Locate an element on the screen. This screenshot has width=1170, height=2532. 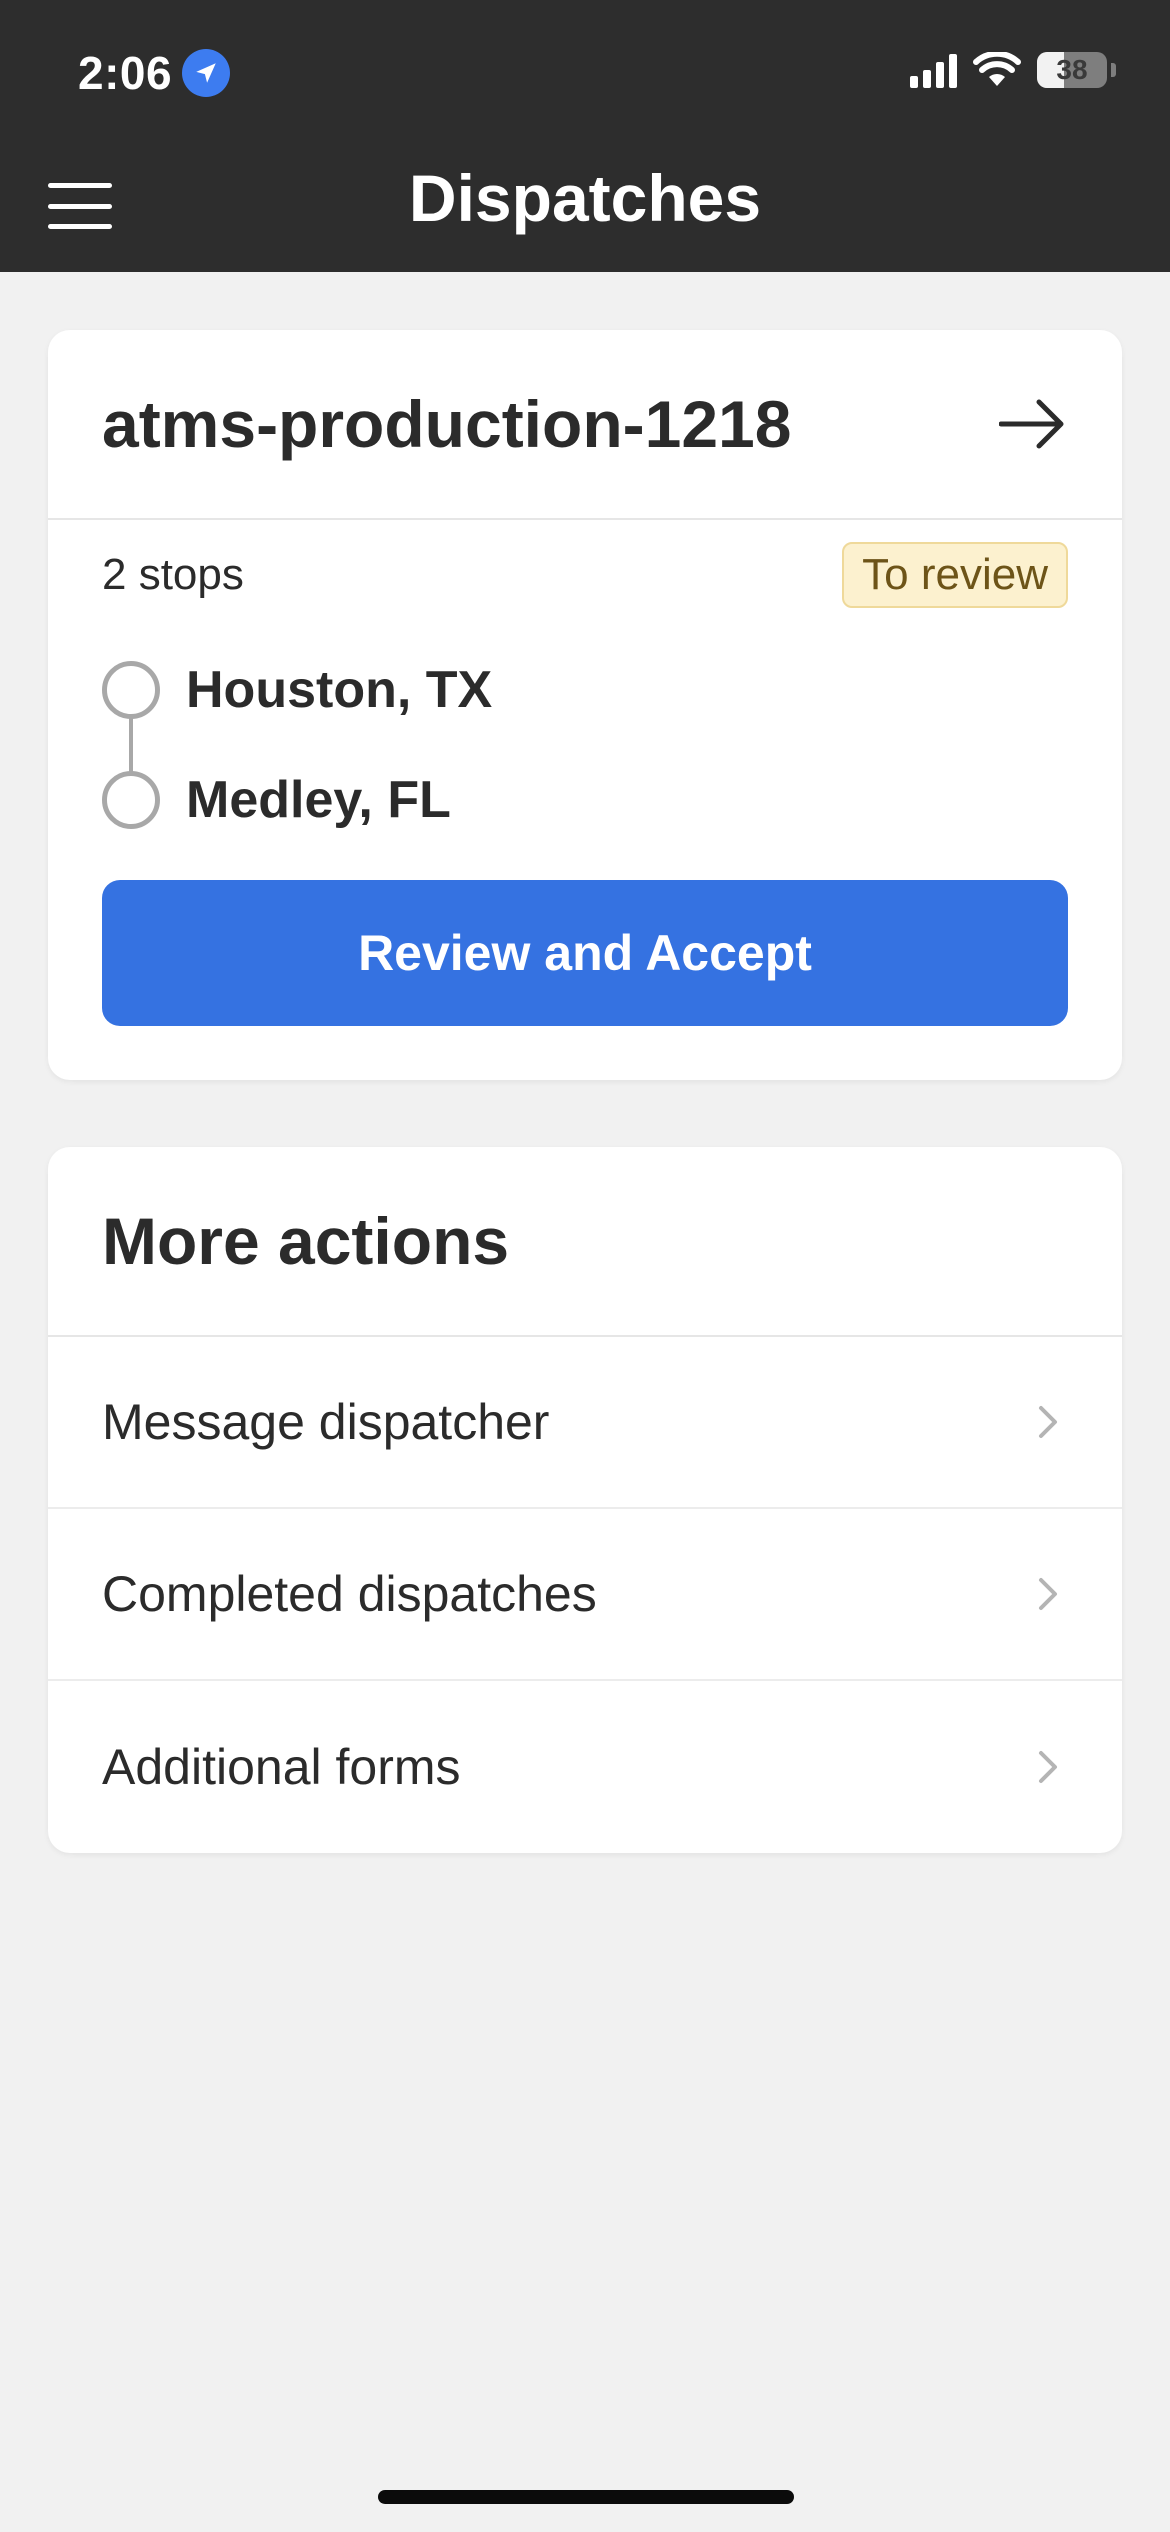
dispatch-card-header: atms-production-1218 is located at coordinates (585, 425).